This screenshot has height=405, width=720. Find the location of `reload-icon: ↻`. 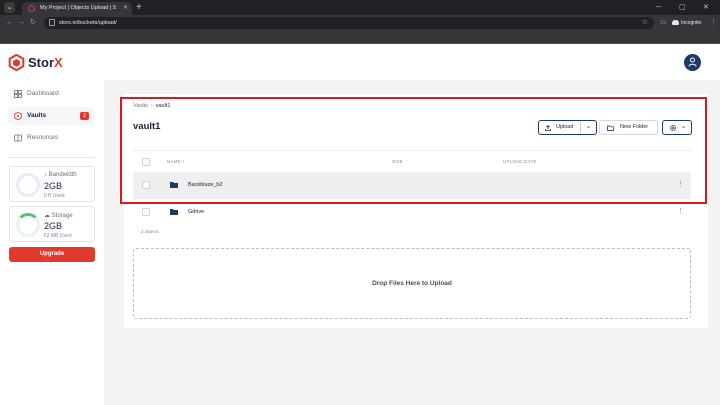

reload-icon: ↻ is located at coordinates (33, 23).